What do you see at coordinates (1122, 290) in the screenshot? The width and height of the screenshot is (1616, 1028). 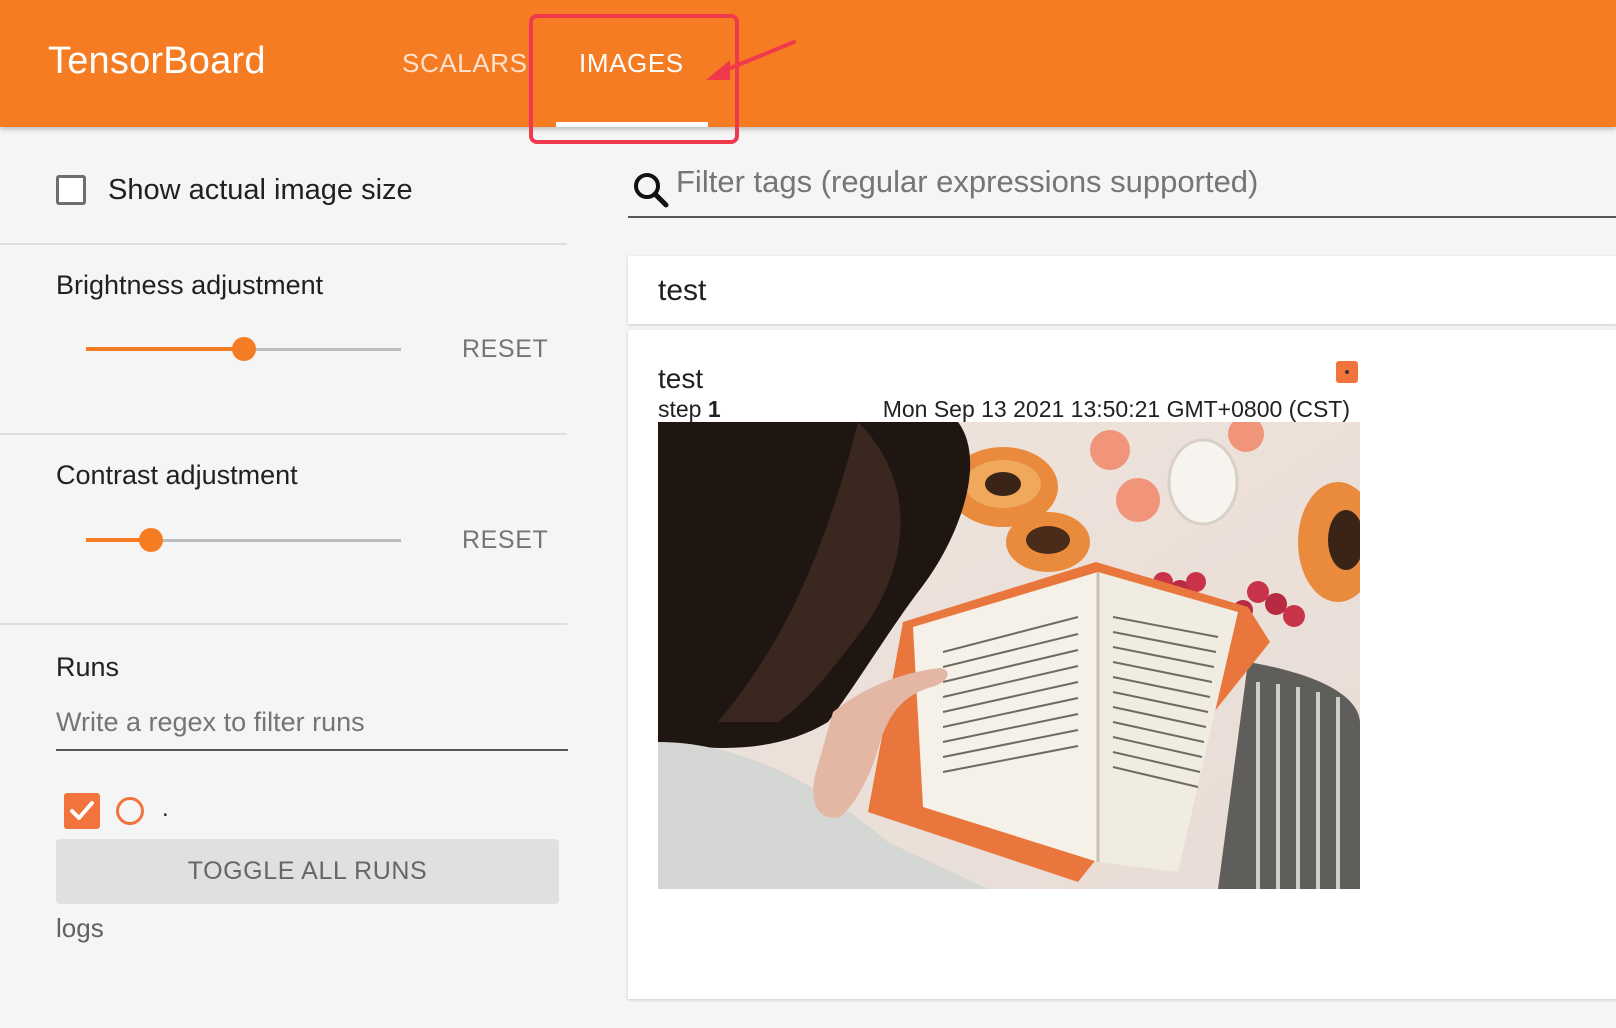 I see `category-header: test` at bounding box center [1122, 290].